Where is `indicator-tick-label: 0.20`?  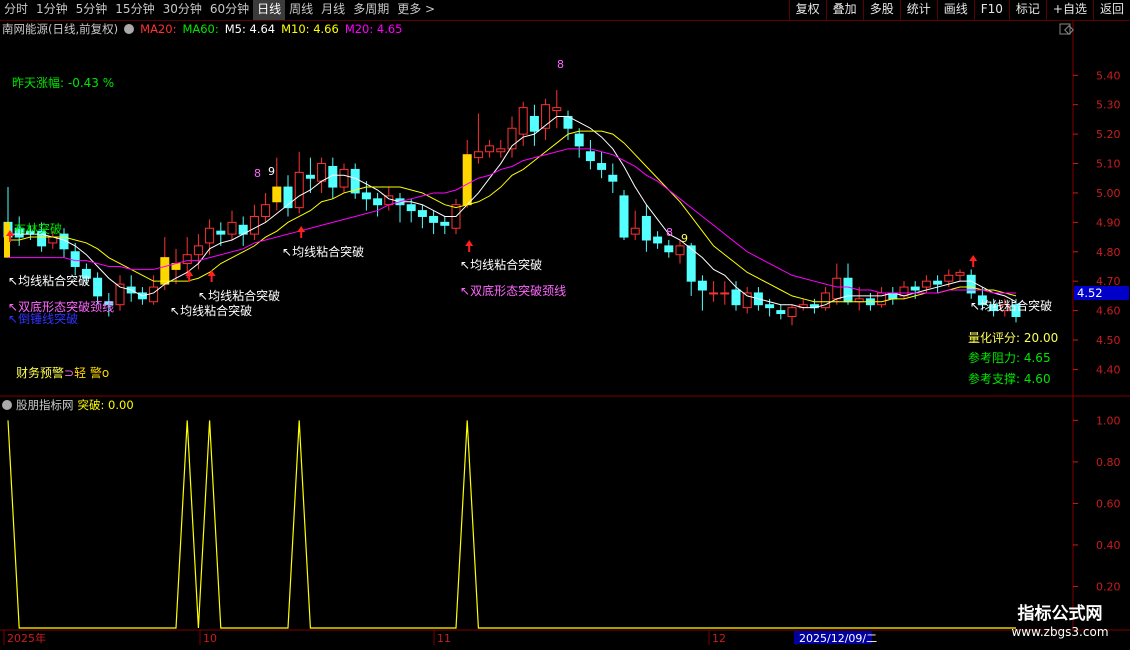 indicator-tick-label: 0.20 is located at coordinates (1108, 586).